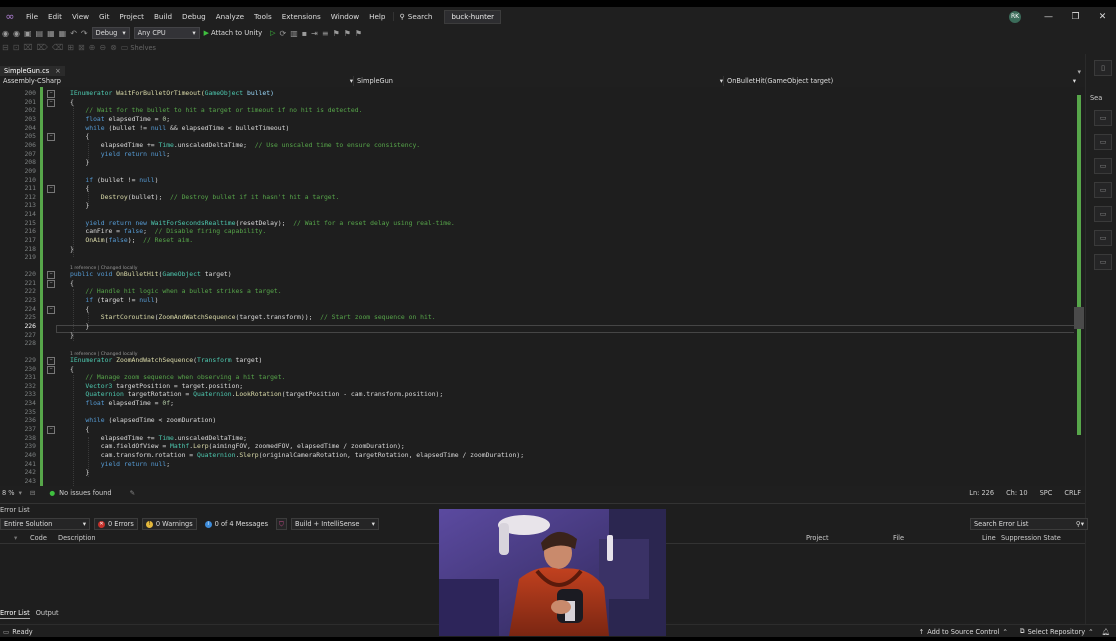 The image size is (1116, 641). I want to click on search-error-list-input: Search Error List ⚲▾, so click(1029, 524).